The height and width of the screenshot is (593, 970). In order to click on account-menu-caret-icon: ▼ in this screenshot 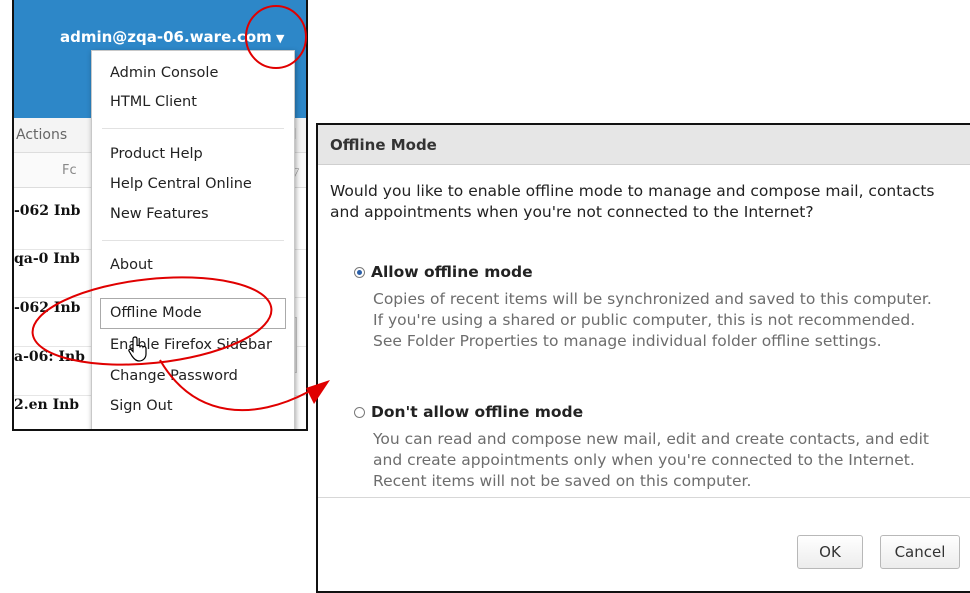, I will do `click(280, 38)`.